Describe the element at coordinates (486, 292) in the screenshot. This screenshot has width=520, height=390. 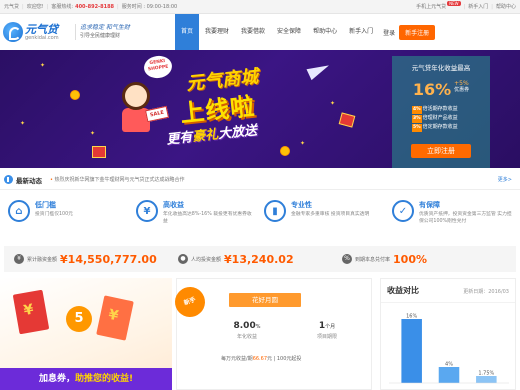
I see `chart-update-date: 更新日期：2016/03` at that location.